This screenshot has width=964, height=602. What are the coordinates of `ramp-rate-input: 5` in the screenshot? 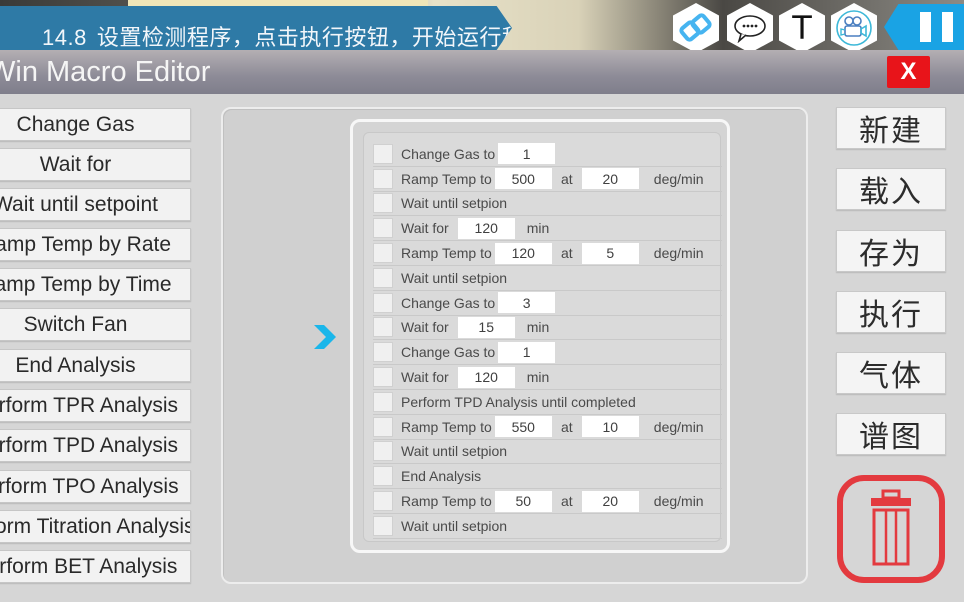 It's located at (610, 253).